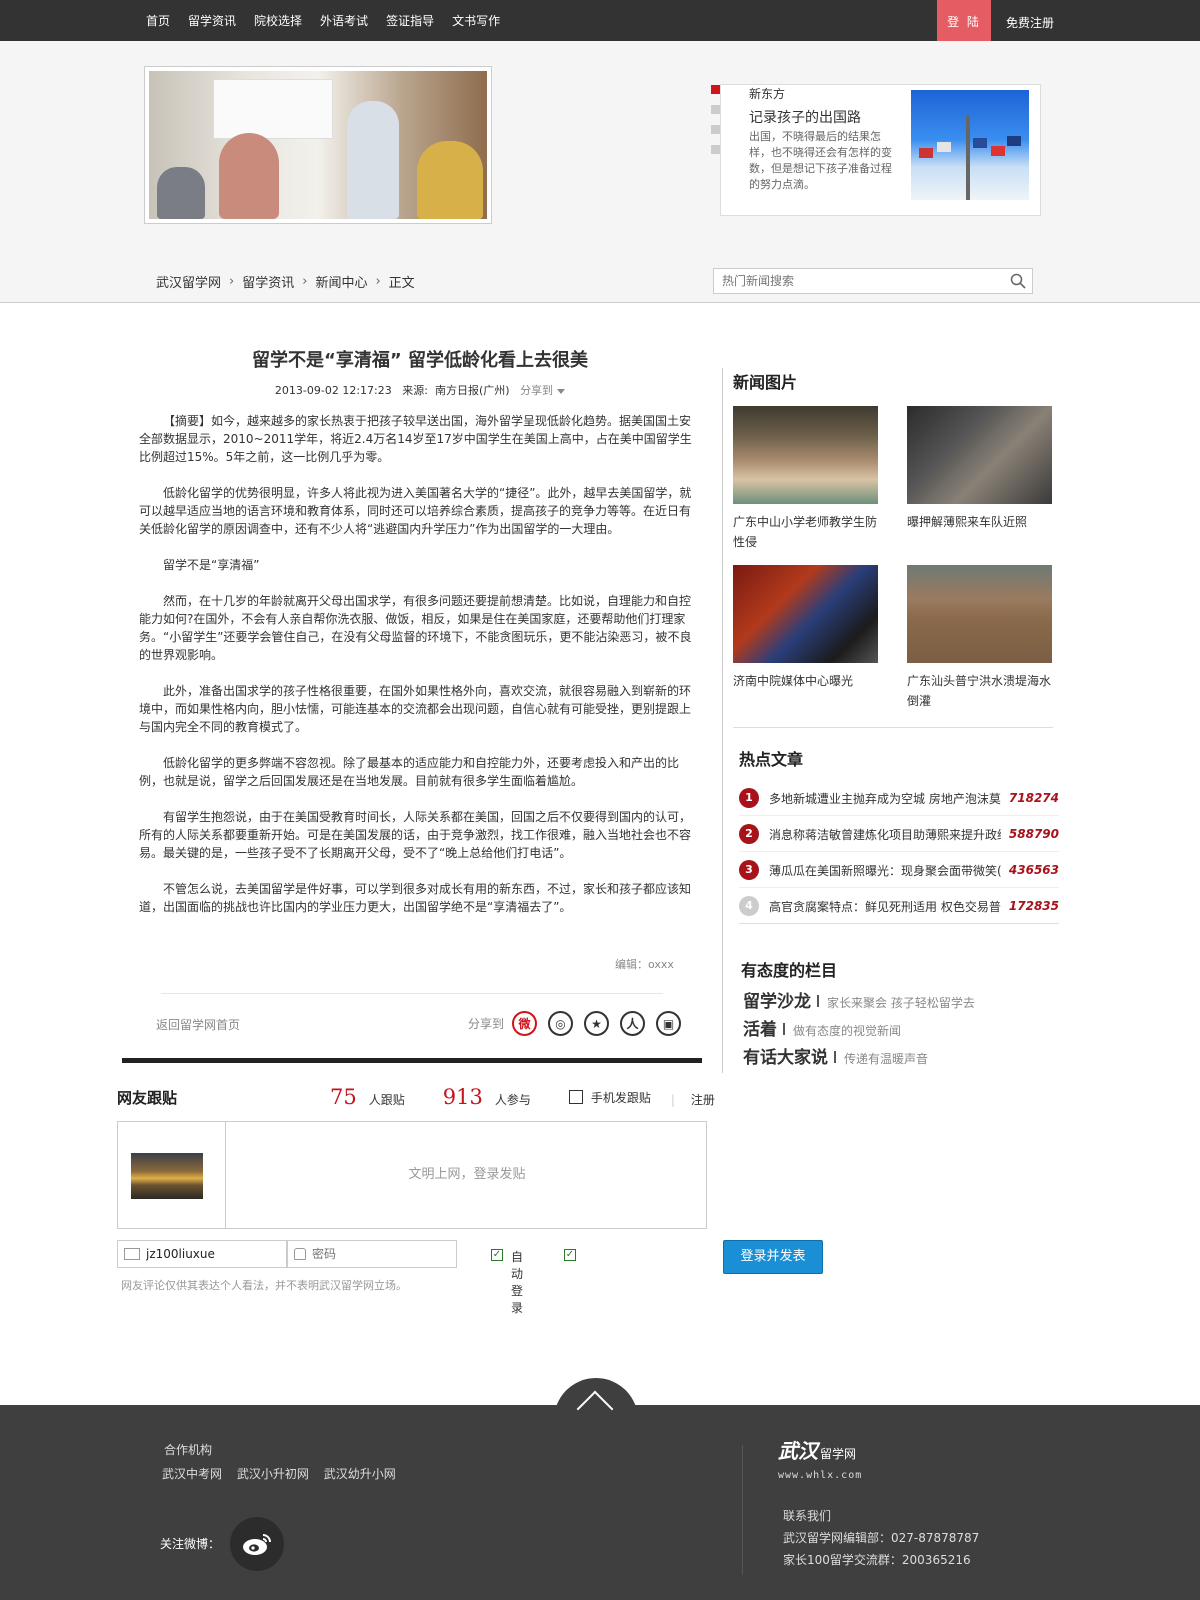 The width and height of the screenshot is (1200, 1600). Describe the element at coordinates (979, 638) in the screenshot. I see `news-pic-item: 广东汕头普宁洪水溃堤海水倒灌` at that location.